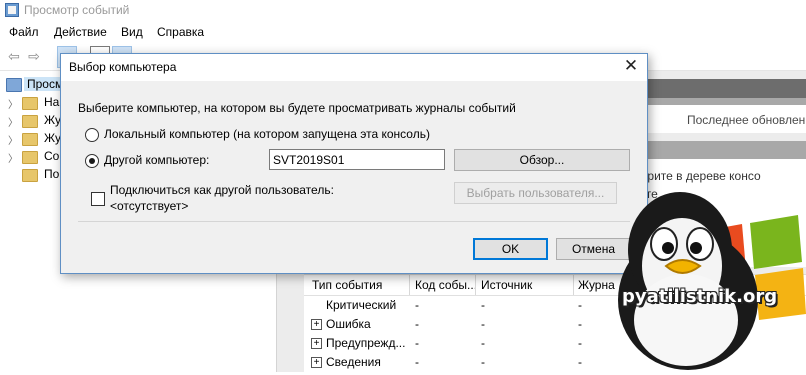 This screenshot has height=375, width=806. I want to click on column-header-type: Тип события, so click(347, 285).